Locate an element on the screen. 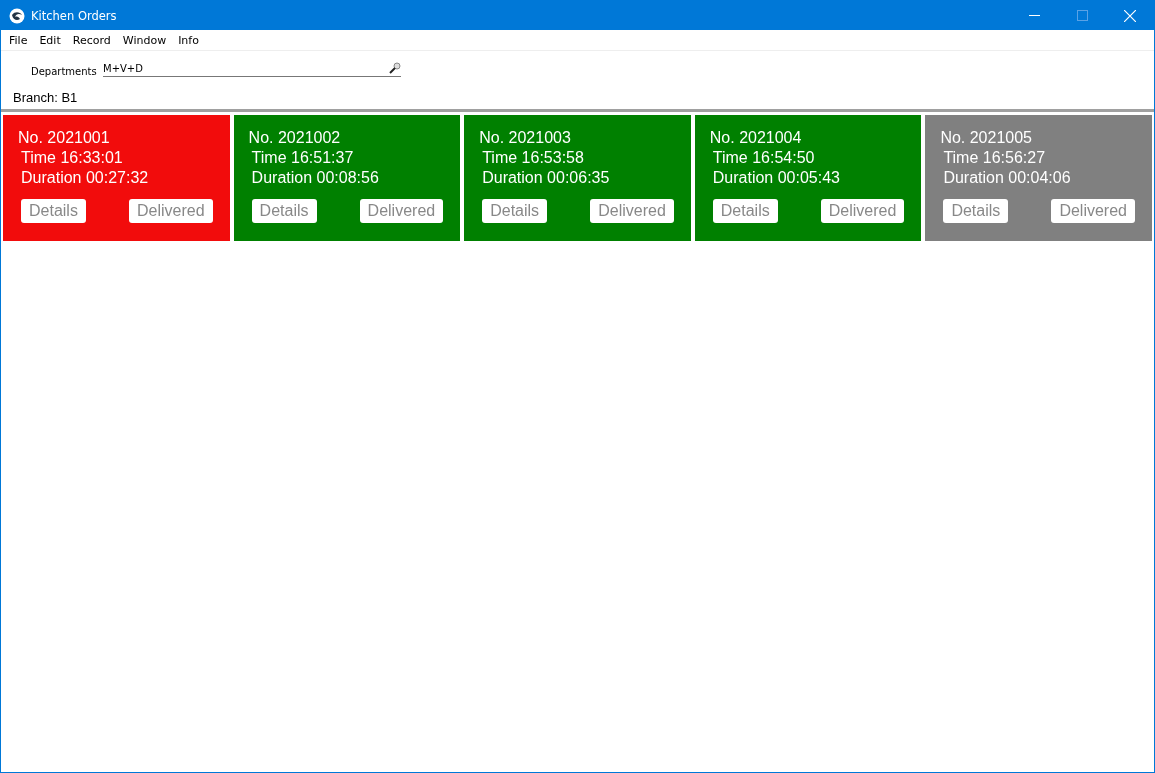 The image size is (1155, 773). maximize-icon is located at coordinates (1082, 15).